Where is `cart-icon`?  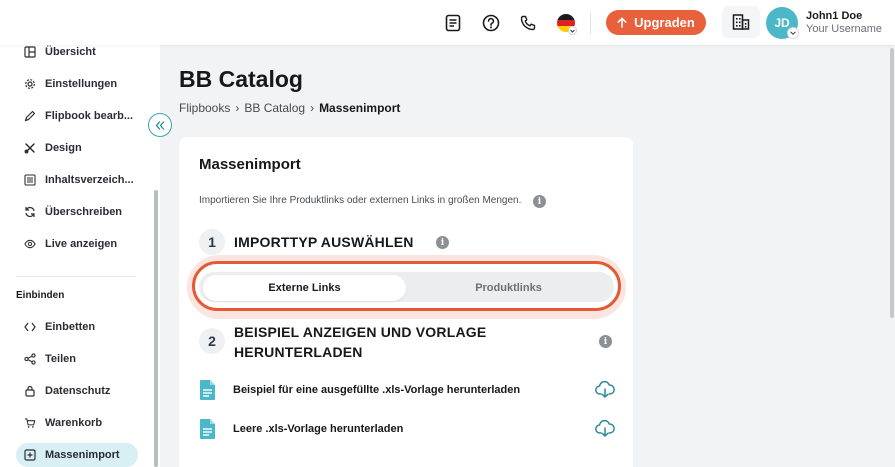 cart-icon is located at coordinates (30, 423).